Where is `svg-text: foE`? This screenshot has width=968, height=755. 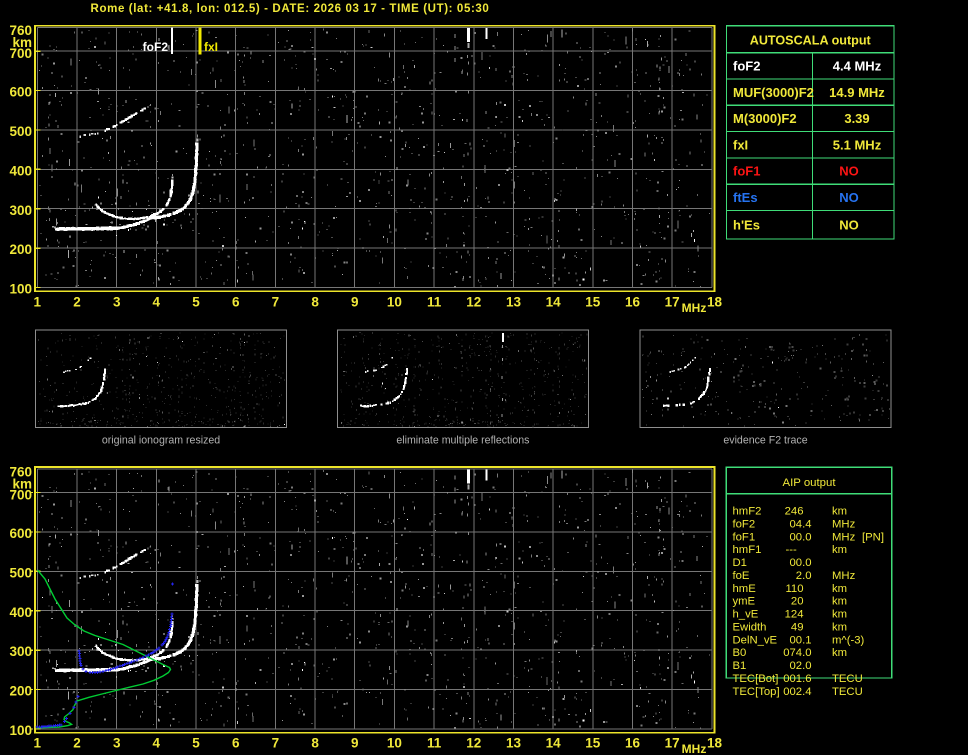 svg-text: foE is located at coordinates (741, 576).